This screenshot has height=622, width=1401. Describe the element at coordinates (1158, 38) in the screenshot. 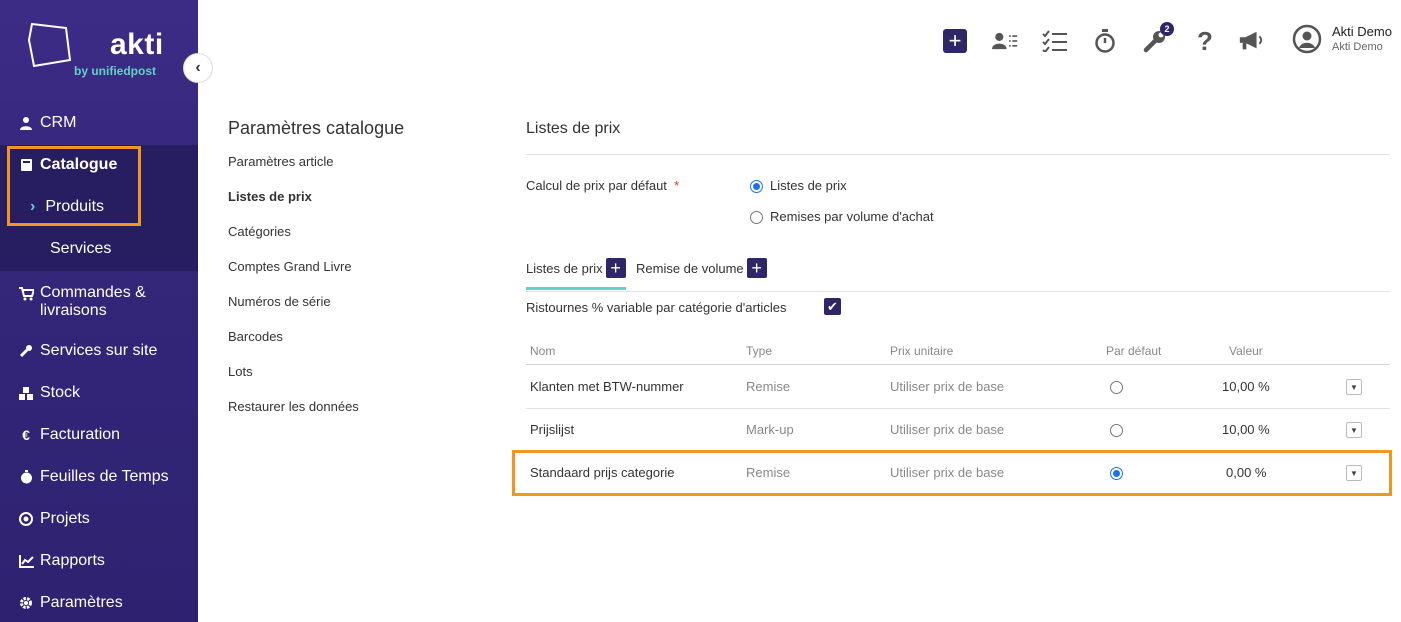

I see `tools-button: 2` at that location.